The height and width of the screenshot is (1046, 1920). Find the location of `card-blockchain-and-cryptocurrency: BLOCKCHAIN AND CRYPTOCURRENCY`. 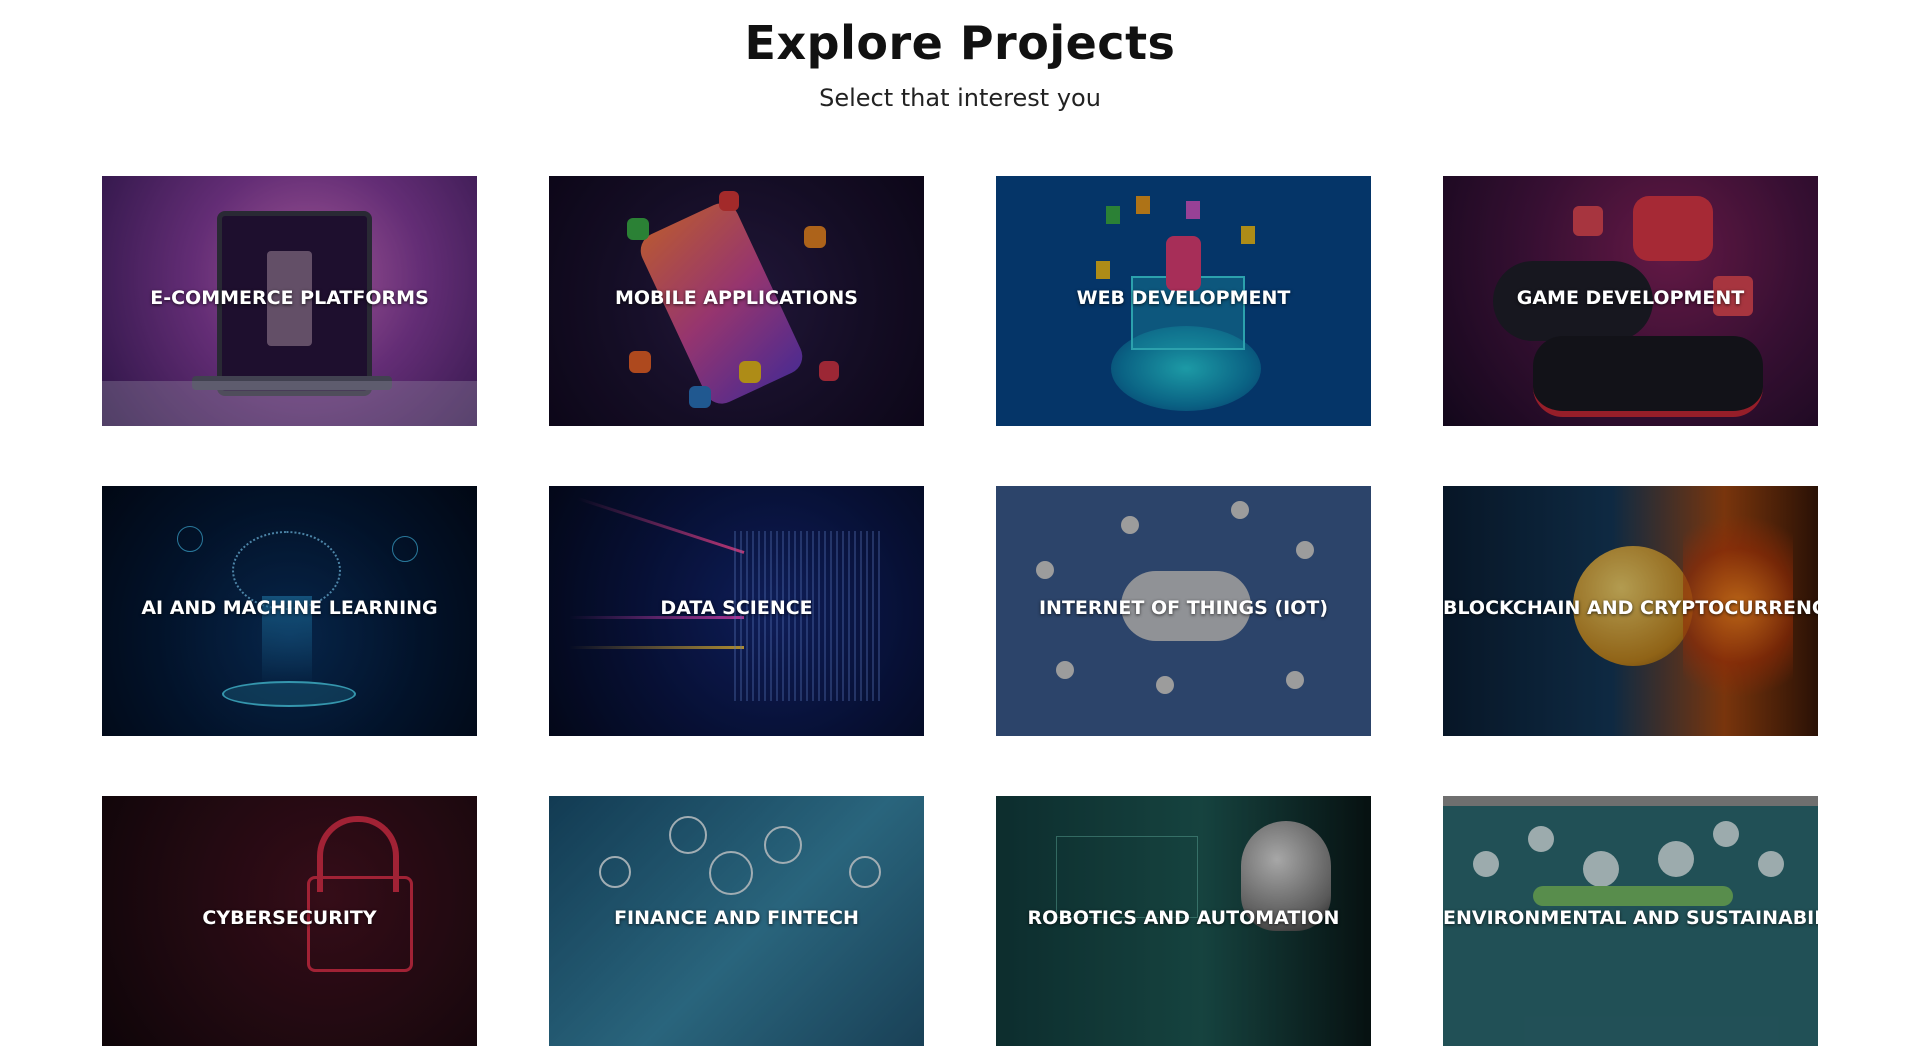

card-blockchain-and-cryptocurrency: BLOCKCHAIN AND CRYPTOCURRENCY is located at coordinates (1630, 611).